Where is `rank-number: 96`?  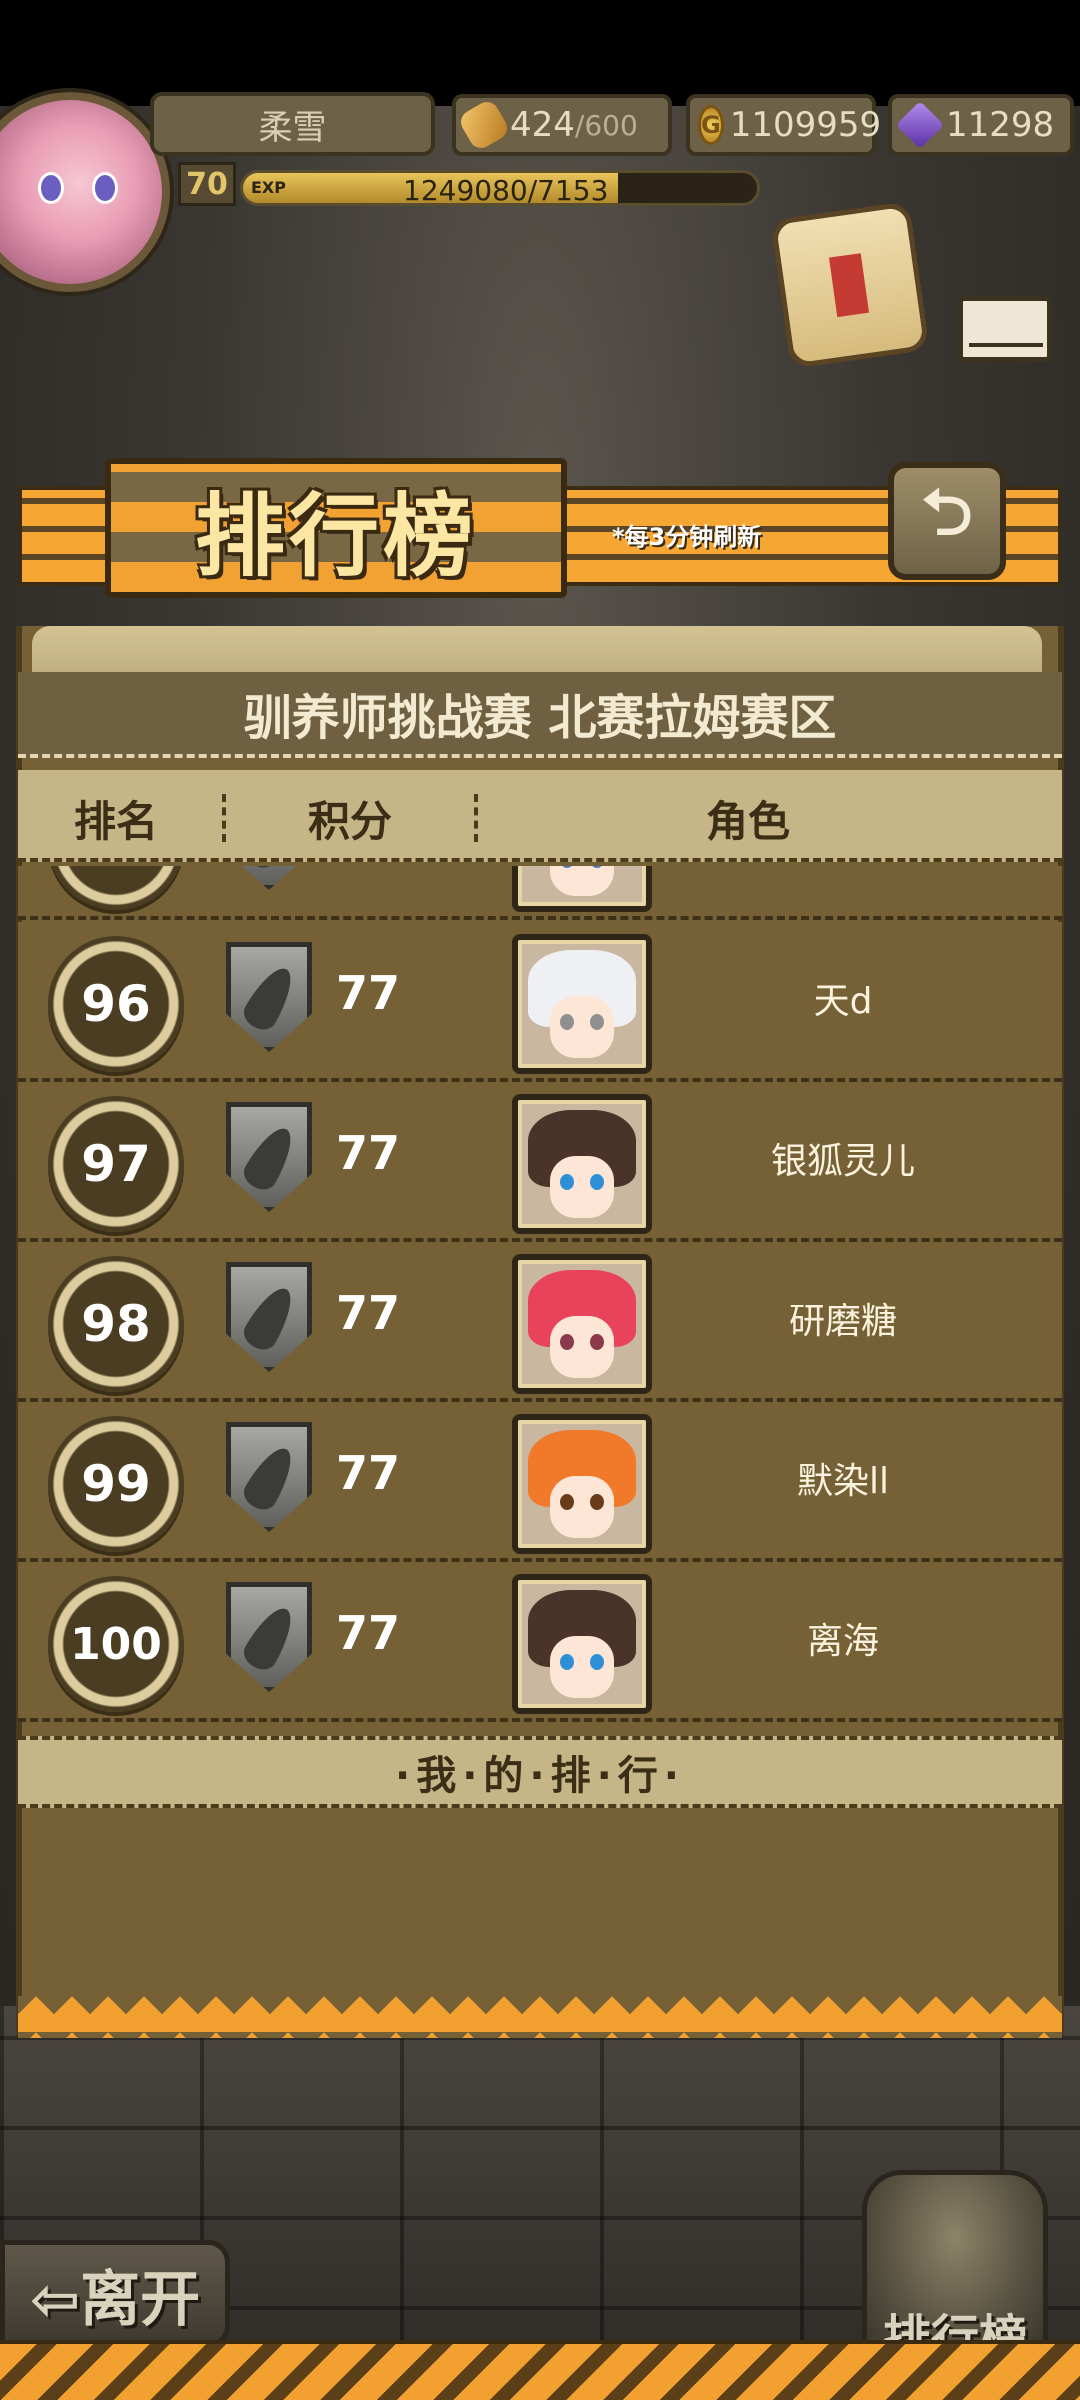
rank-number: 96 is located at coordinates (116, 1004).